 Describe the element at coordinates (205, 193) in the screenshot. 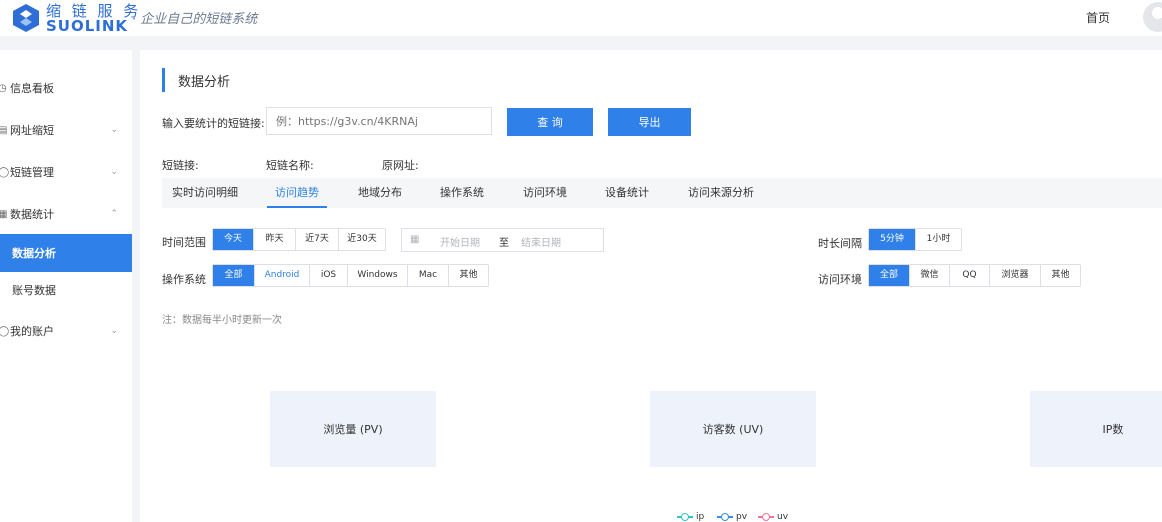

I see `tab-realtime-detail: 实时访问明细` at that location.